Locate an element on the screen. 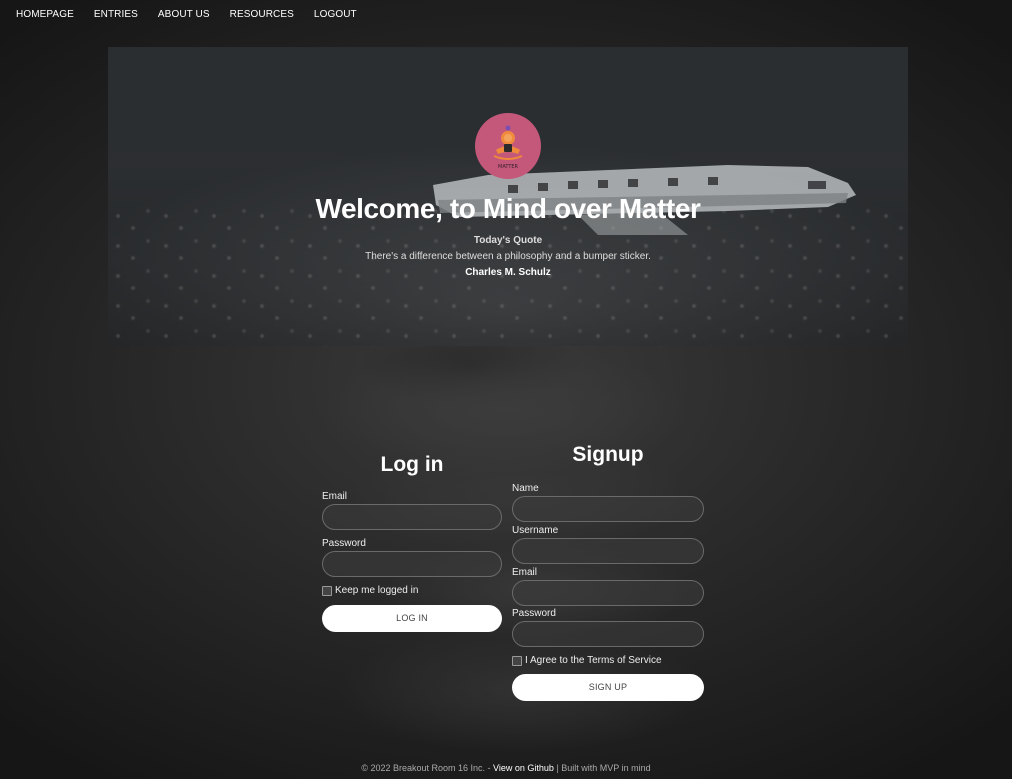  quote-label: Today's Quote is located at coordinates (508, 240).